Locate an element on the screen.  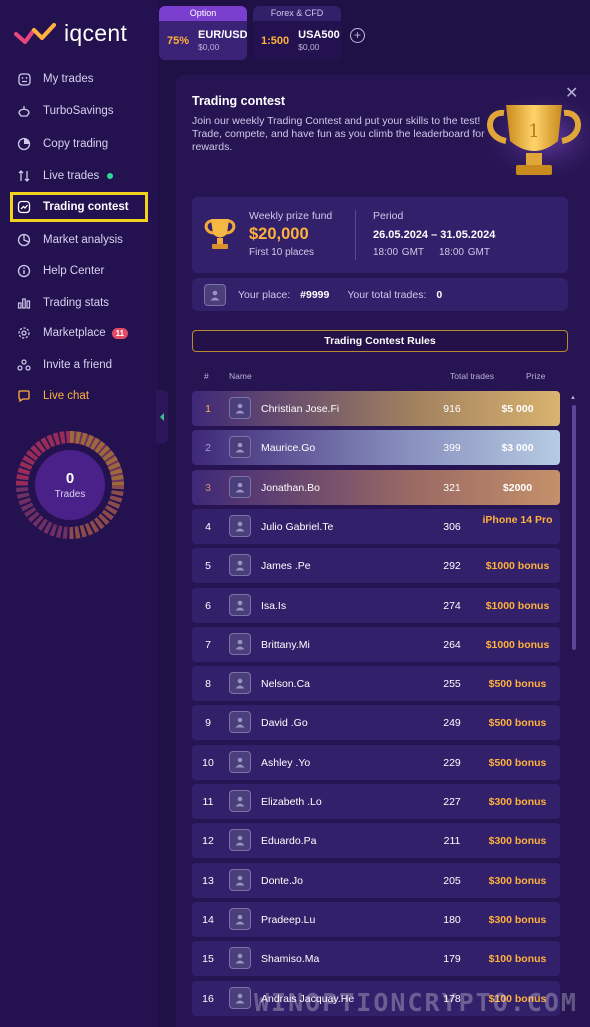
sidebar-item-label: TurboSavings is located at coordinates (78, 111).